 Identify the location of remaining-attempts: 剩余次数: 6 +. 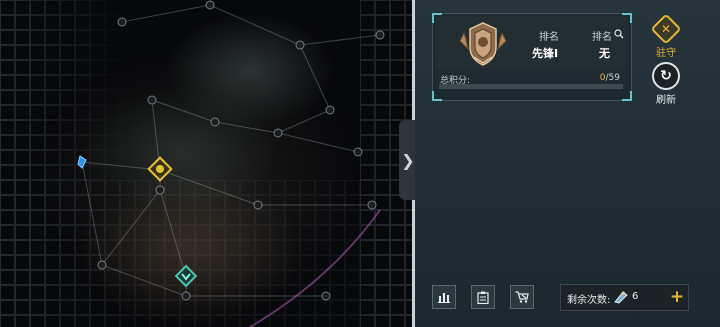
(624, 297).